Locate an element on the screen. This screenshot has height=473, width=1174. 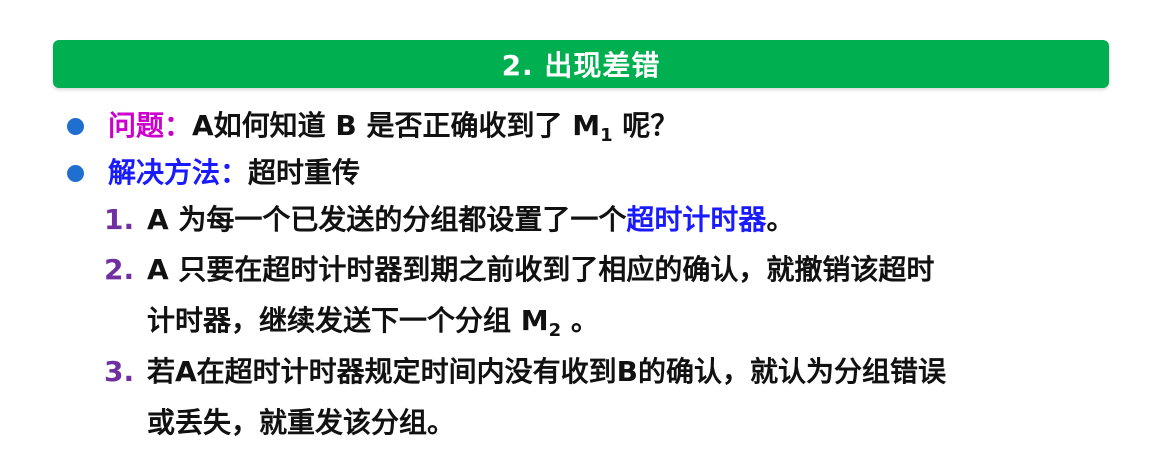
step-1-highlight: 超时计时器 is located at coordinates (696, 219).